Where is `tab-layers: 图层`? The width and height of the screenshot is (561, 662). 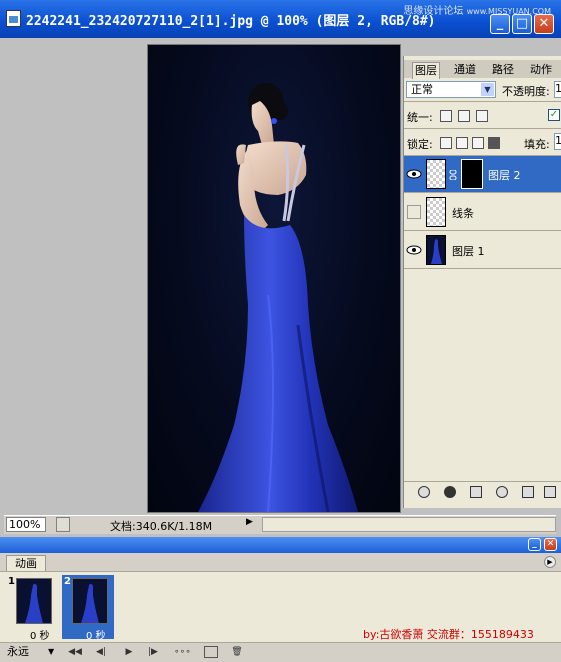 tab-layers: 图层 is located at coordinates (426, 70).